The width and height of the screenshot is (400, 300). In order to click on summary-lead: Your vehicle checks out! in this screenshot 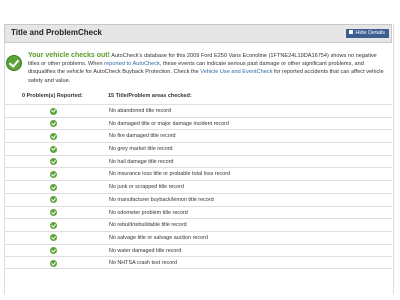, I will do `click(69, 55)`.